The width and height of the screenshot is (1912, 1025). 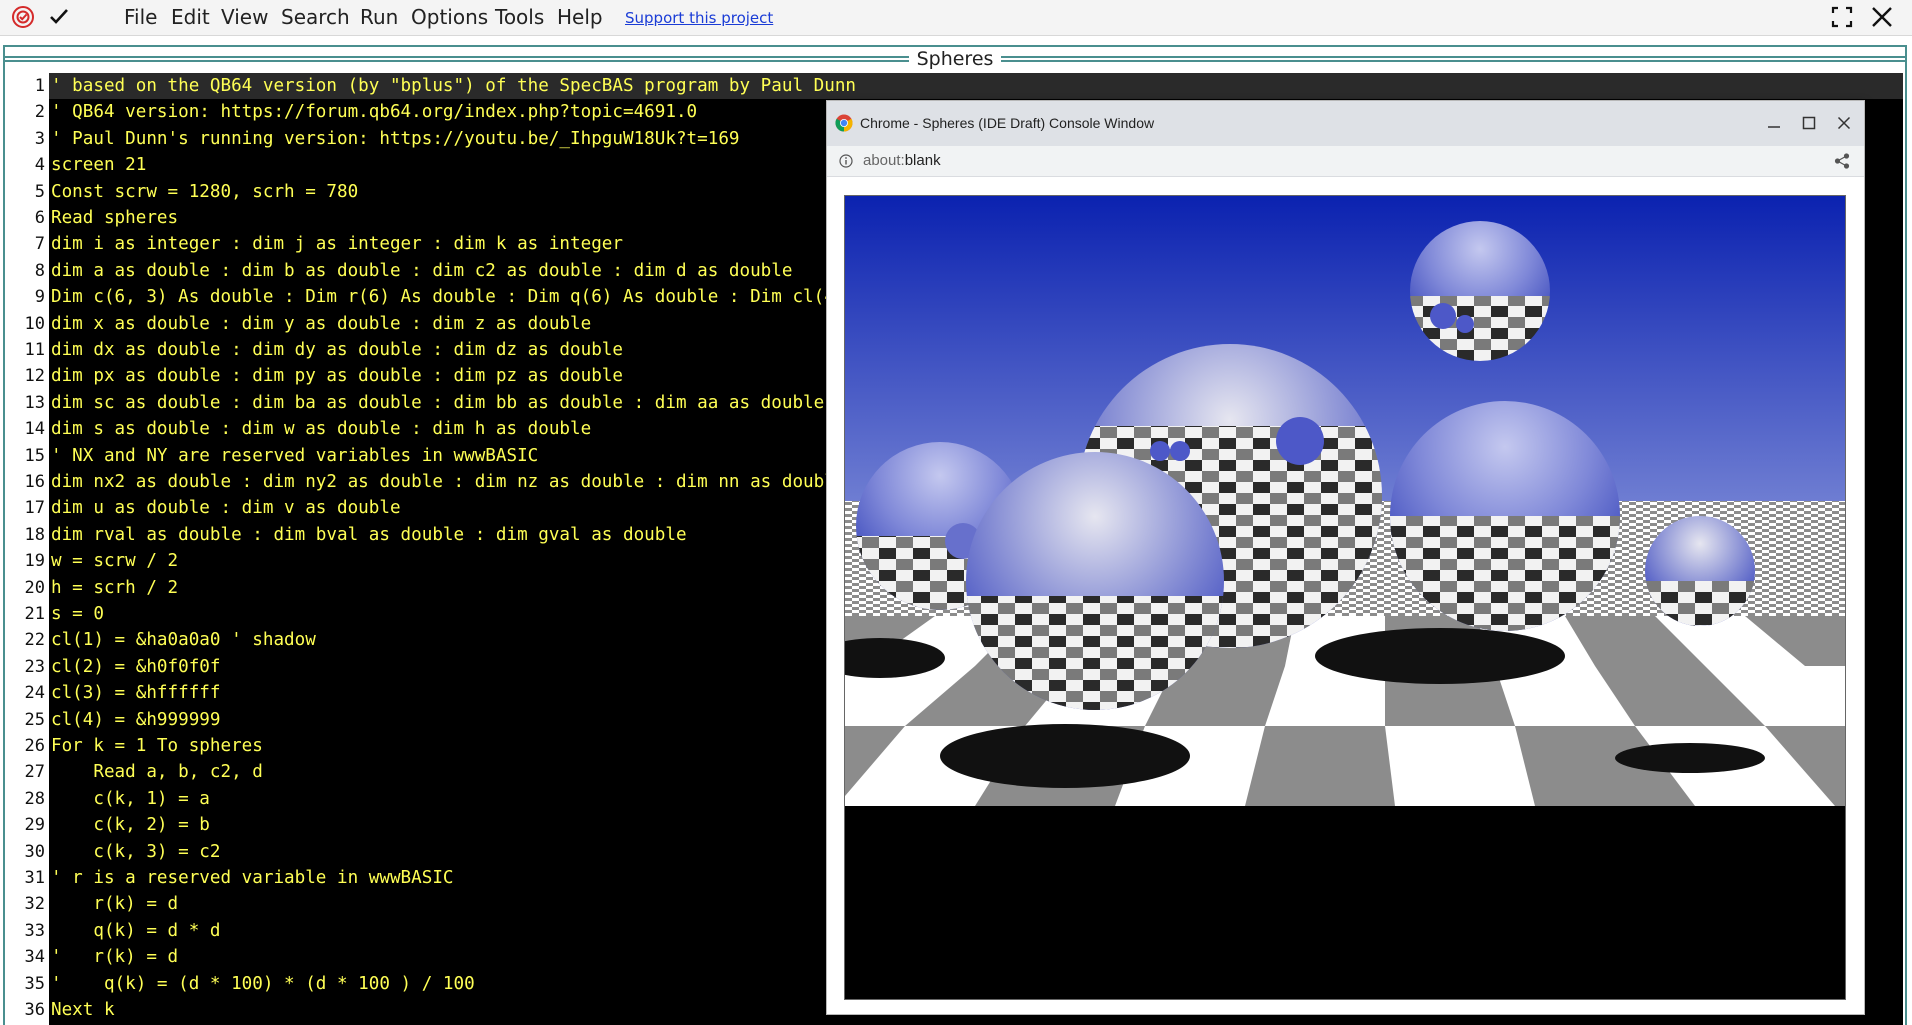 What do you see at coordinates (39, 112) in the screenshot?
I see `line-number: 2` at bounding box center [39, 112].